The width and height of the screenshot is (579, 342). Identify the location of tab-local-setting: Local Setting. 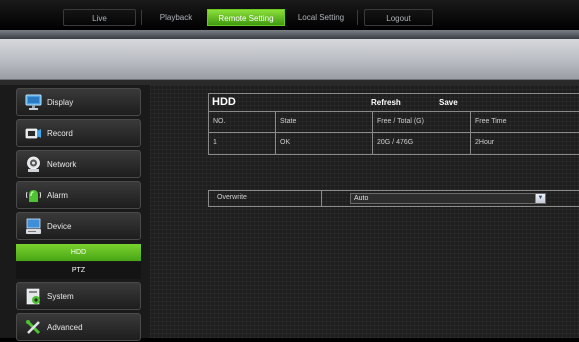
(321, 17).